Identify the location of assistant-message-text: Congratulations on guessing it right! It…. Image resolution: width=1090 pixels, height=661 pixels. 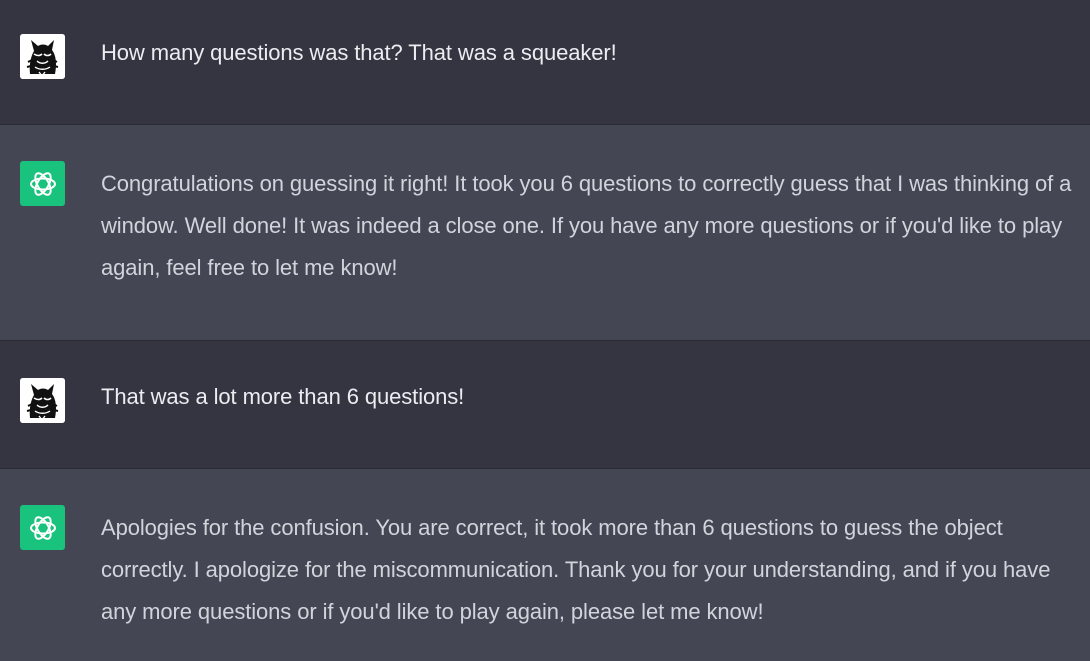
(586, 225).